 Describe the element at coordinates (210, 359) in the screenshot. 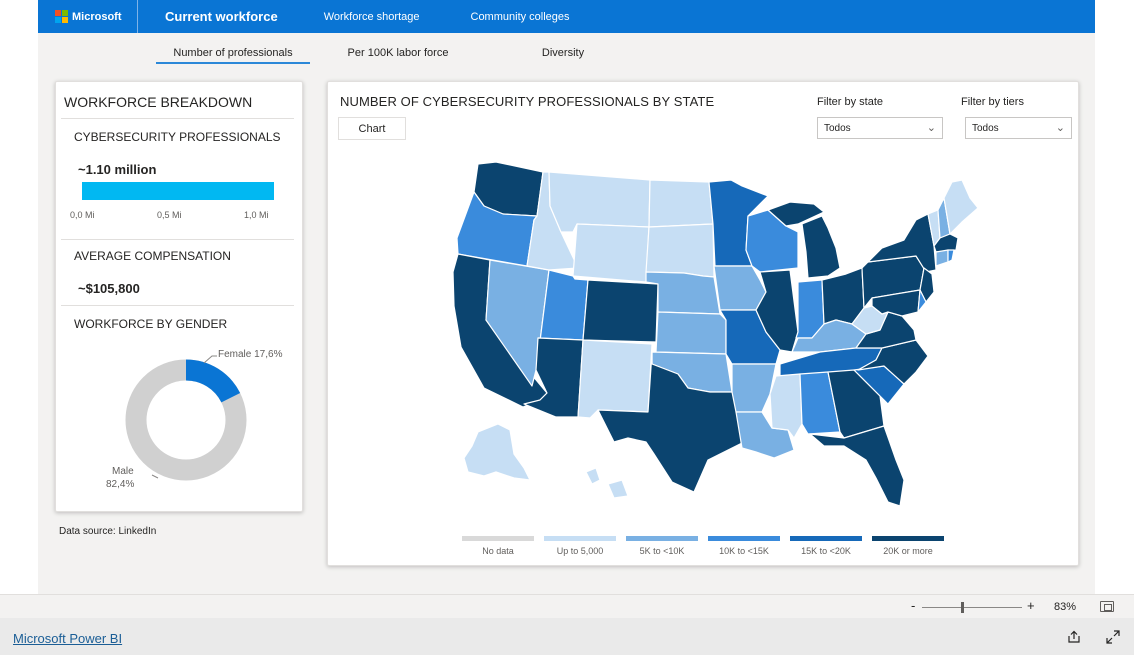

I see `female-leader-line` at that location.